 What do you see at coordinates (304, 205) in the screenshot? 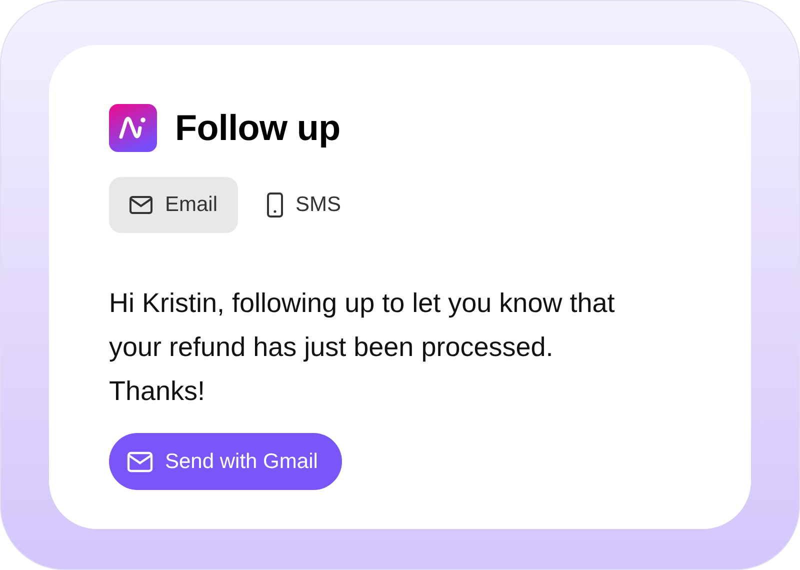
I see `channel-tab: SMS` at bounding box center [304, 205].